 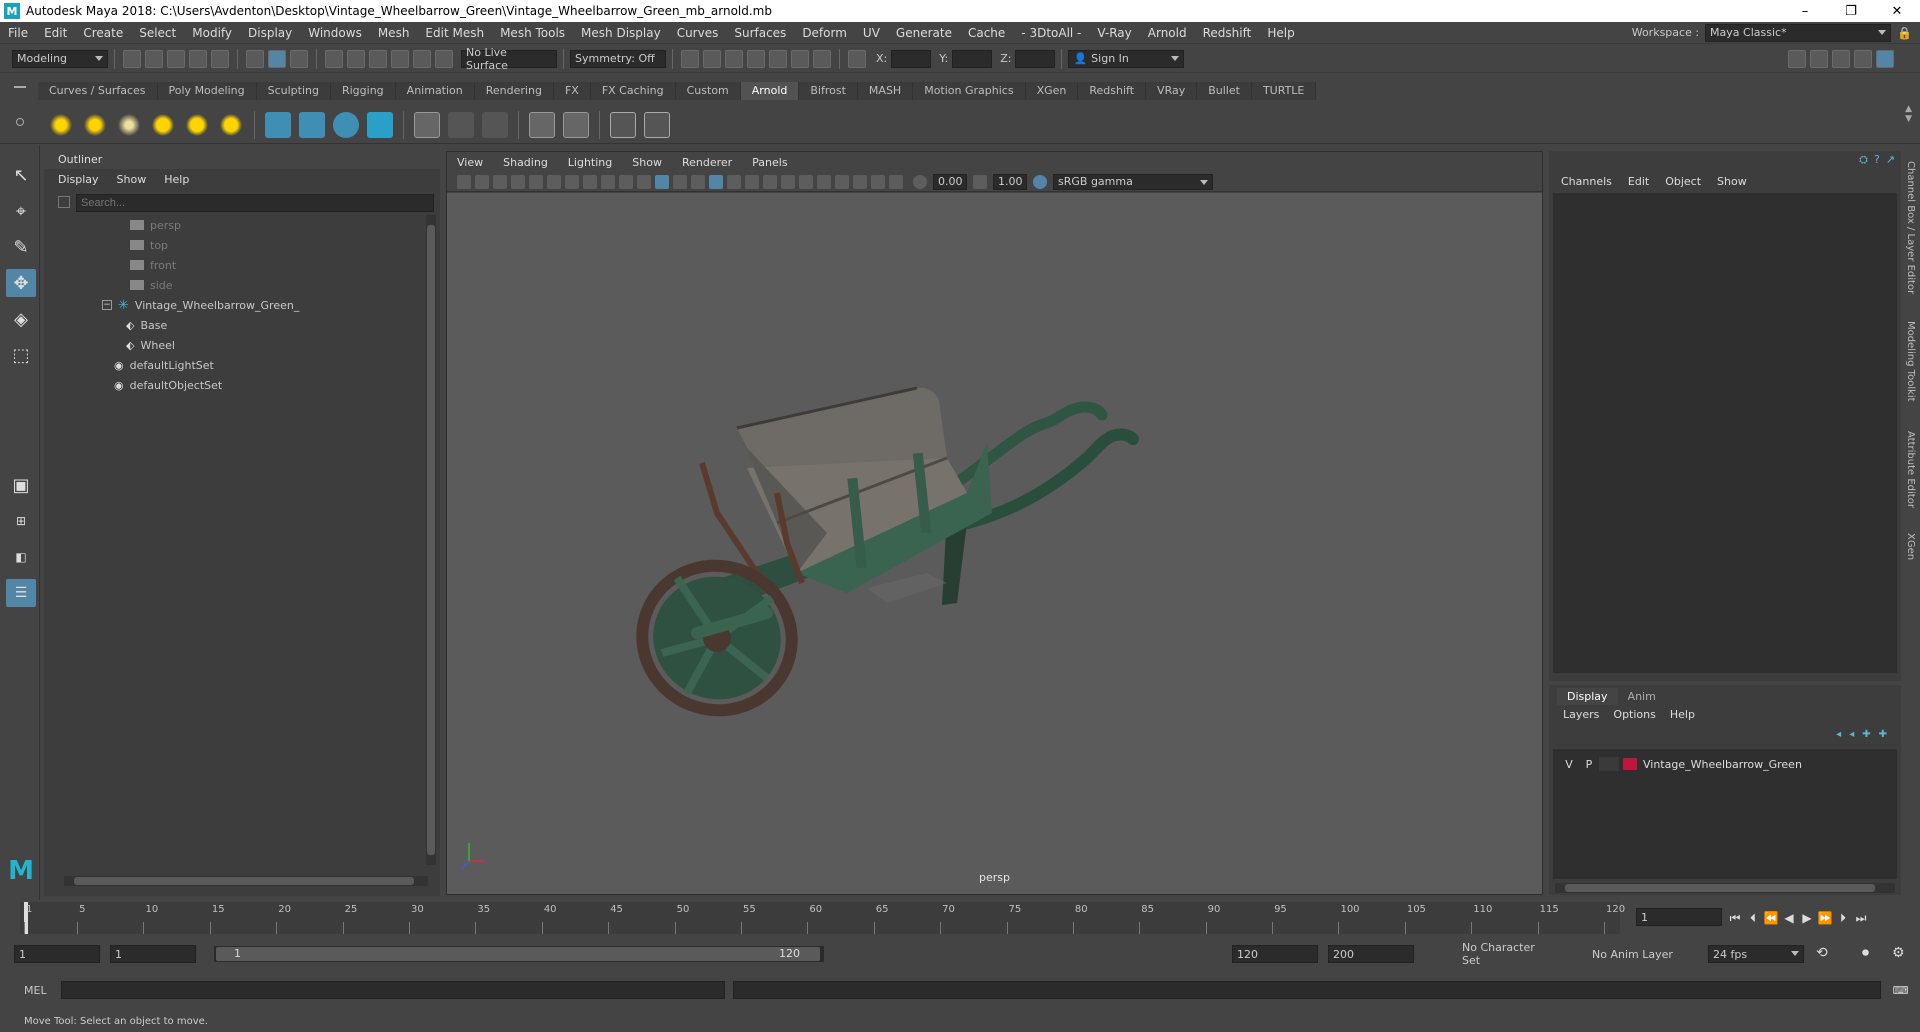 What do you see at coordinates (1497, 954) in the screenshot?
I see `character-set-dropdown: No Character Set` at bounding box center [1497, 954].